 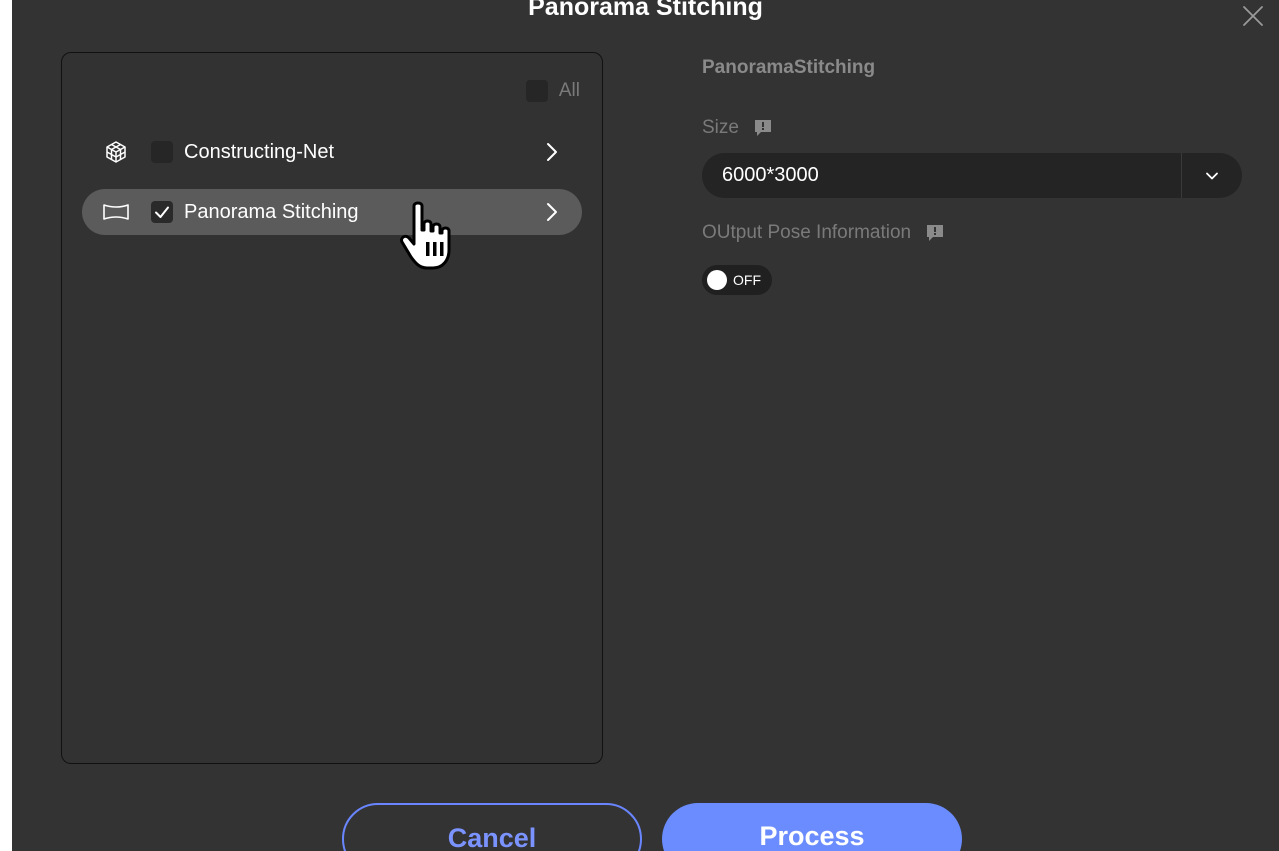 I want to click on select-all-label: All, so click(x=569, y=90).